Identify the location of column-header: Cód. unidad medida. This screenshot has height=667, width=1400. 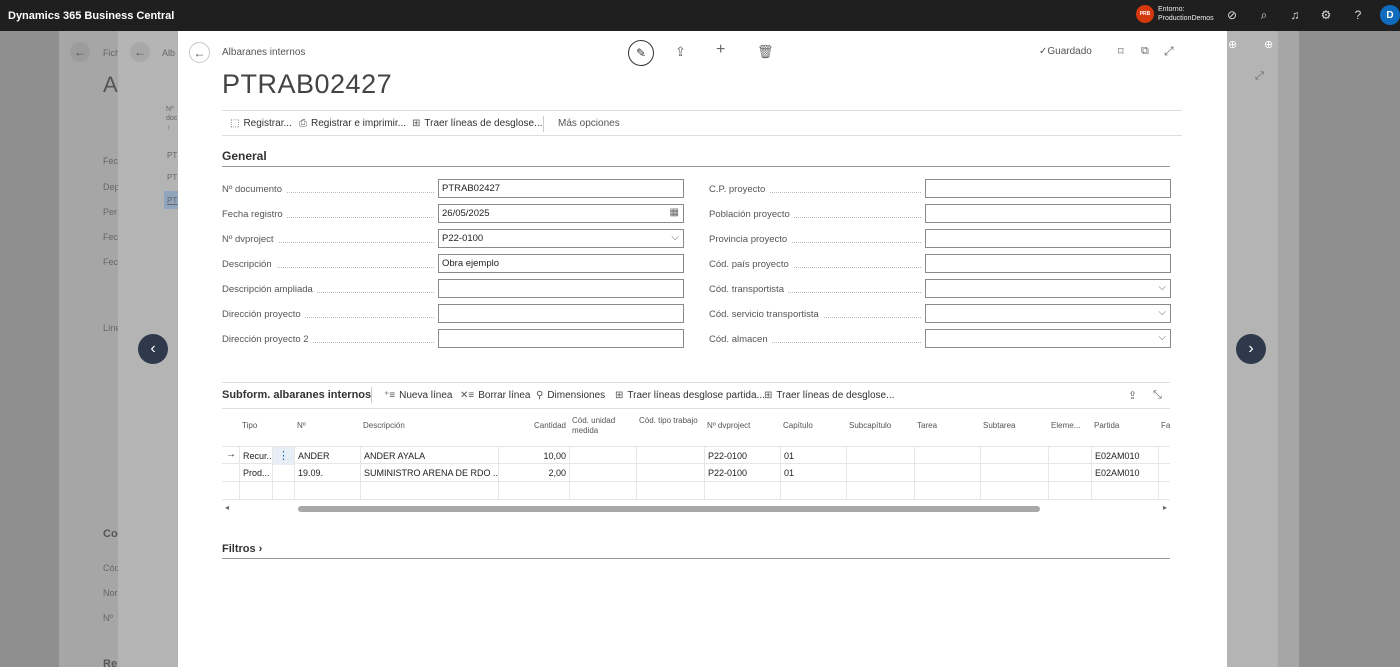
(602, 426).